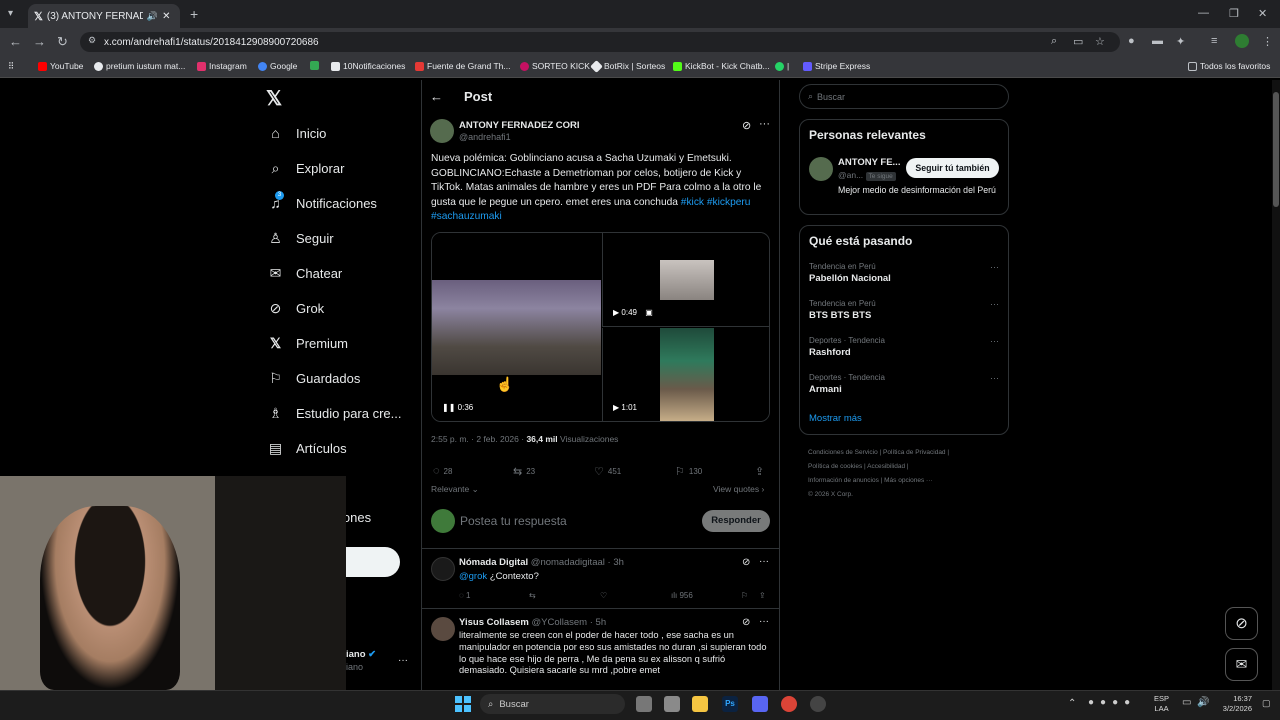 The width and height of the screenshot is (1280, 720). What do you see at coordinates (952, 168) in the screenshot?
I see `follow-back-button: Seguir tú también` at bounding box center [952, 168].